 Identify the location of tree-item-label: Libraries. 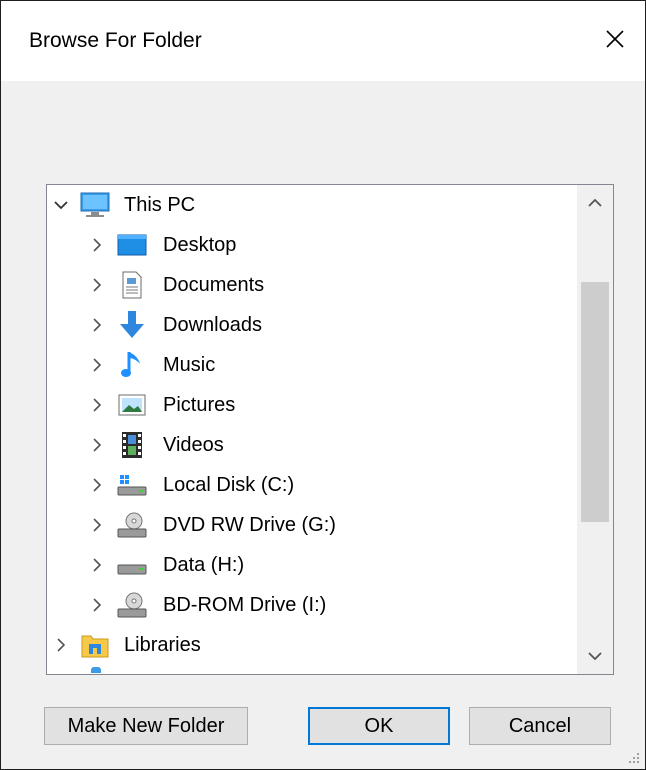
(162, 644).